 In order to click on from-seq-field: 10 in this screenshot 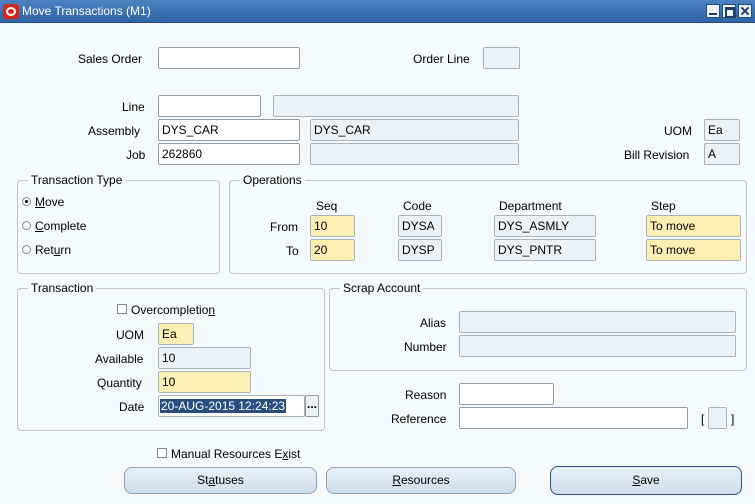, I will do `click(332, 226)`.